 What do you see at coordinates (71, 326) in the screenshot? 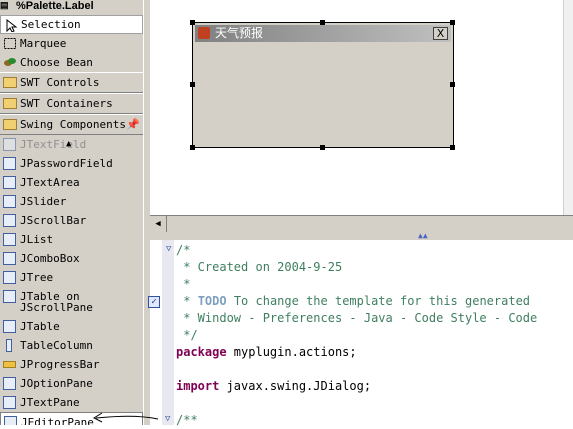
I see `palette-item-jtable: JTable` at bounding box center [71, 326].